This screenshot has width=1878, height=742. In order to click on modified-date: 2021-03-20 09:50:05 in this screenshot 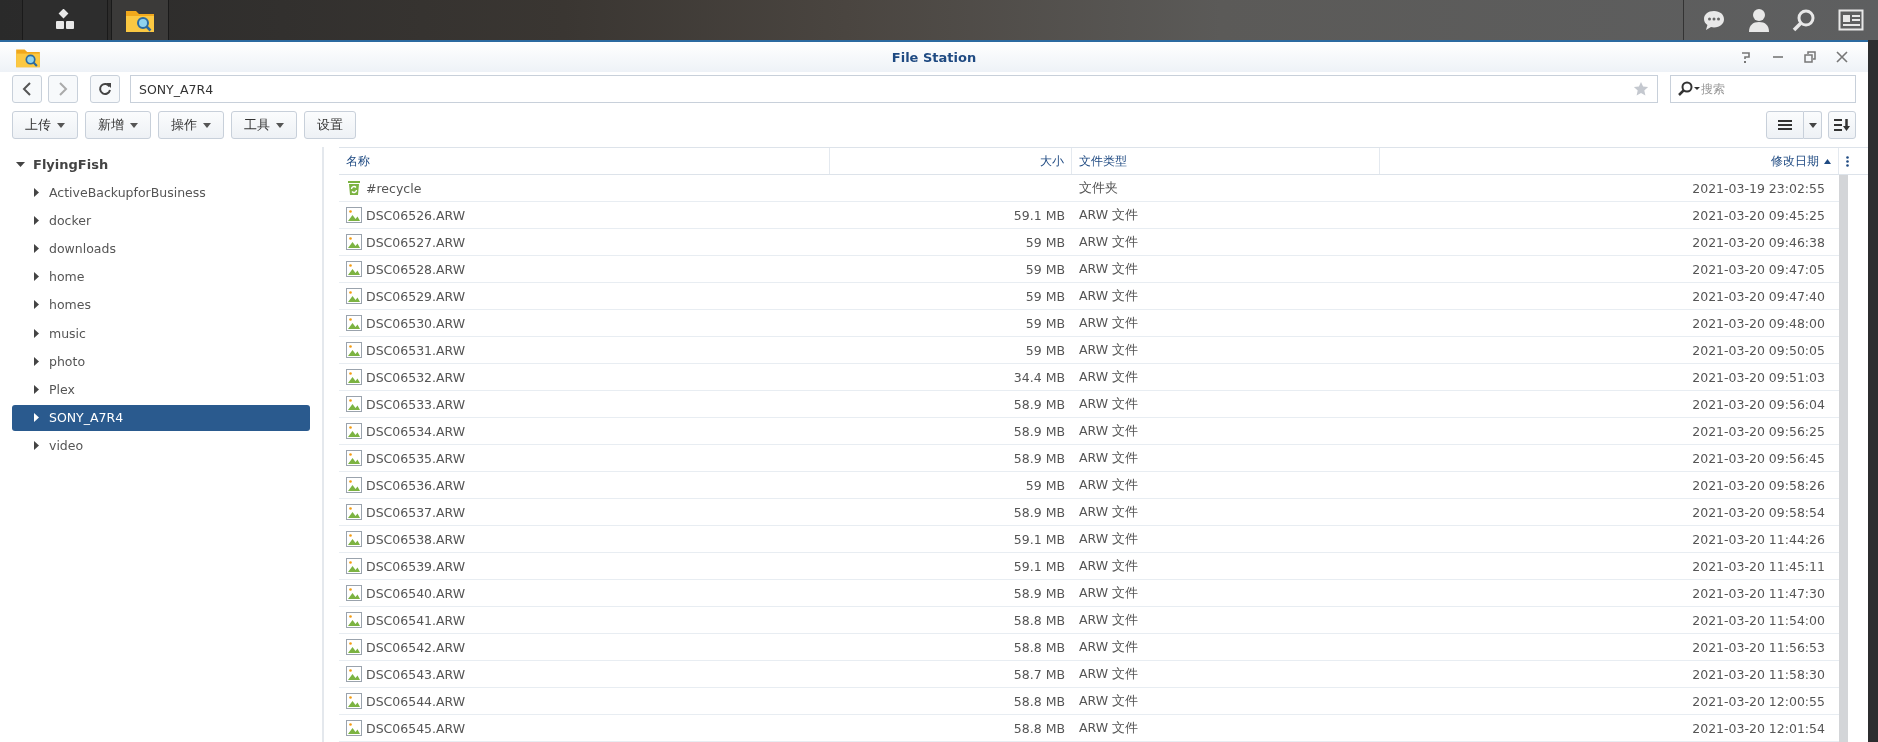, I will do `click(1758, 350)`.